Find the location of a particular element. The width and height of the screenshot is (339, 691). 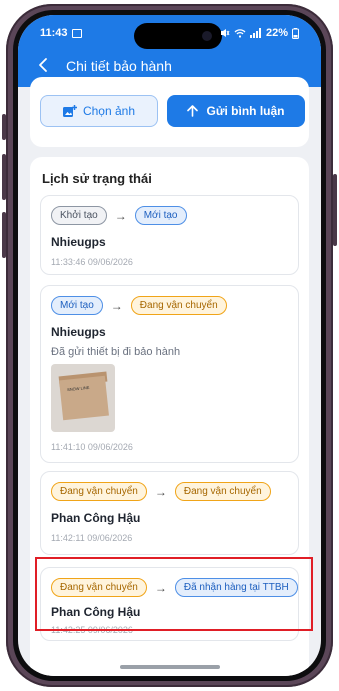

status-chip-from: Mới tạo is located at coordinates (77, 305).